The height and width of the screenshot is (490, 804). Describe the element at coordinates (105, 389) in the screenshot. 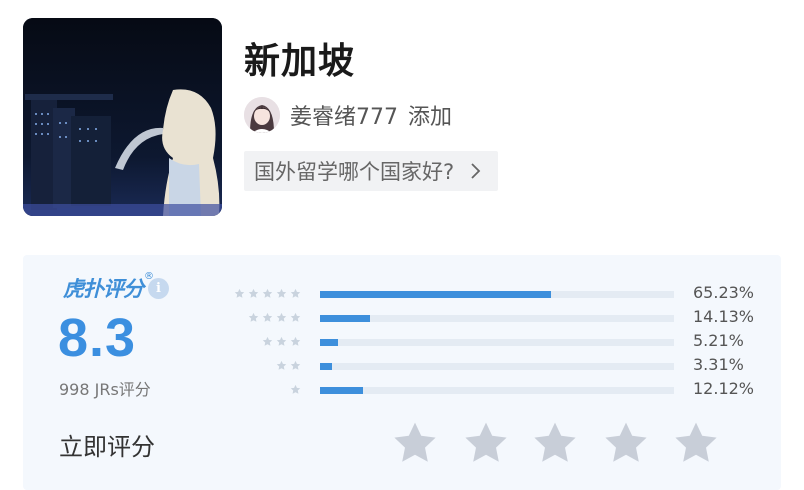

I see `rating-count: 998 JRs评分` at that location.